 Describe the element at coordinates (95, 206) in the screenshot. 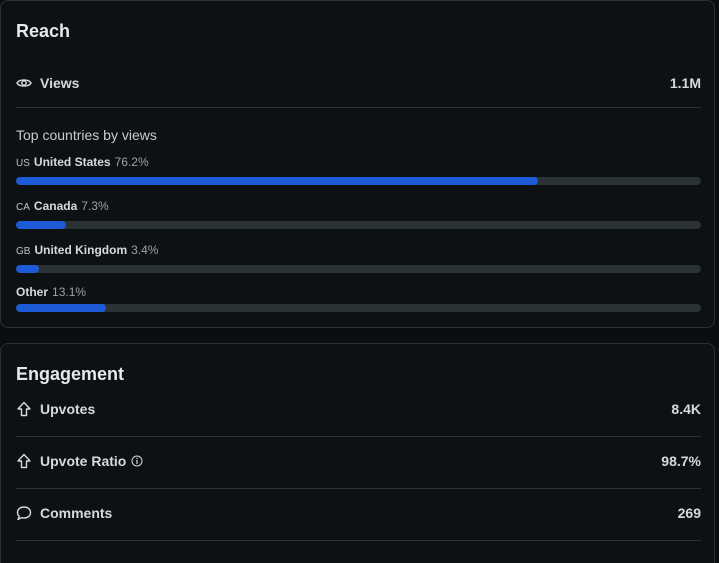

I see `country-percent: 7.3%` at that location.